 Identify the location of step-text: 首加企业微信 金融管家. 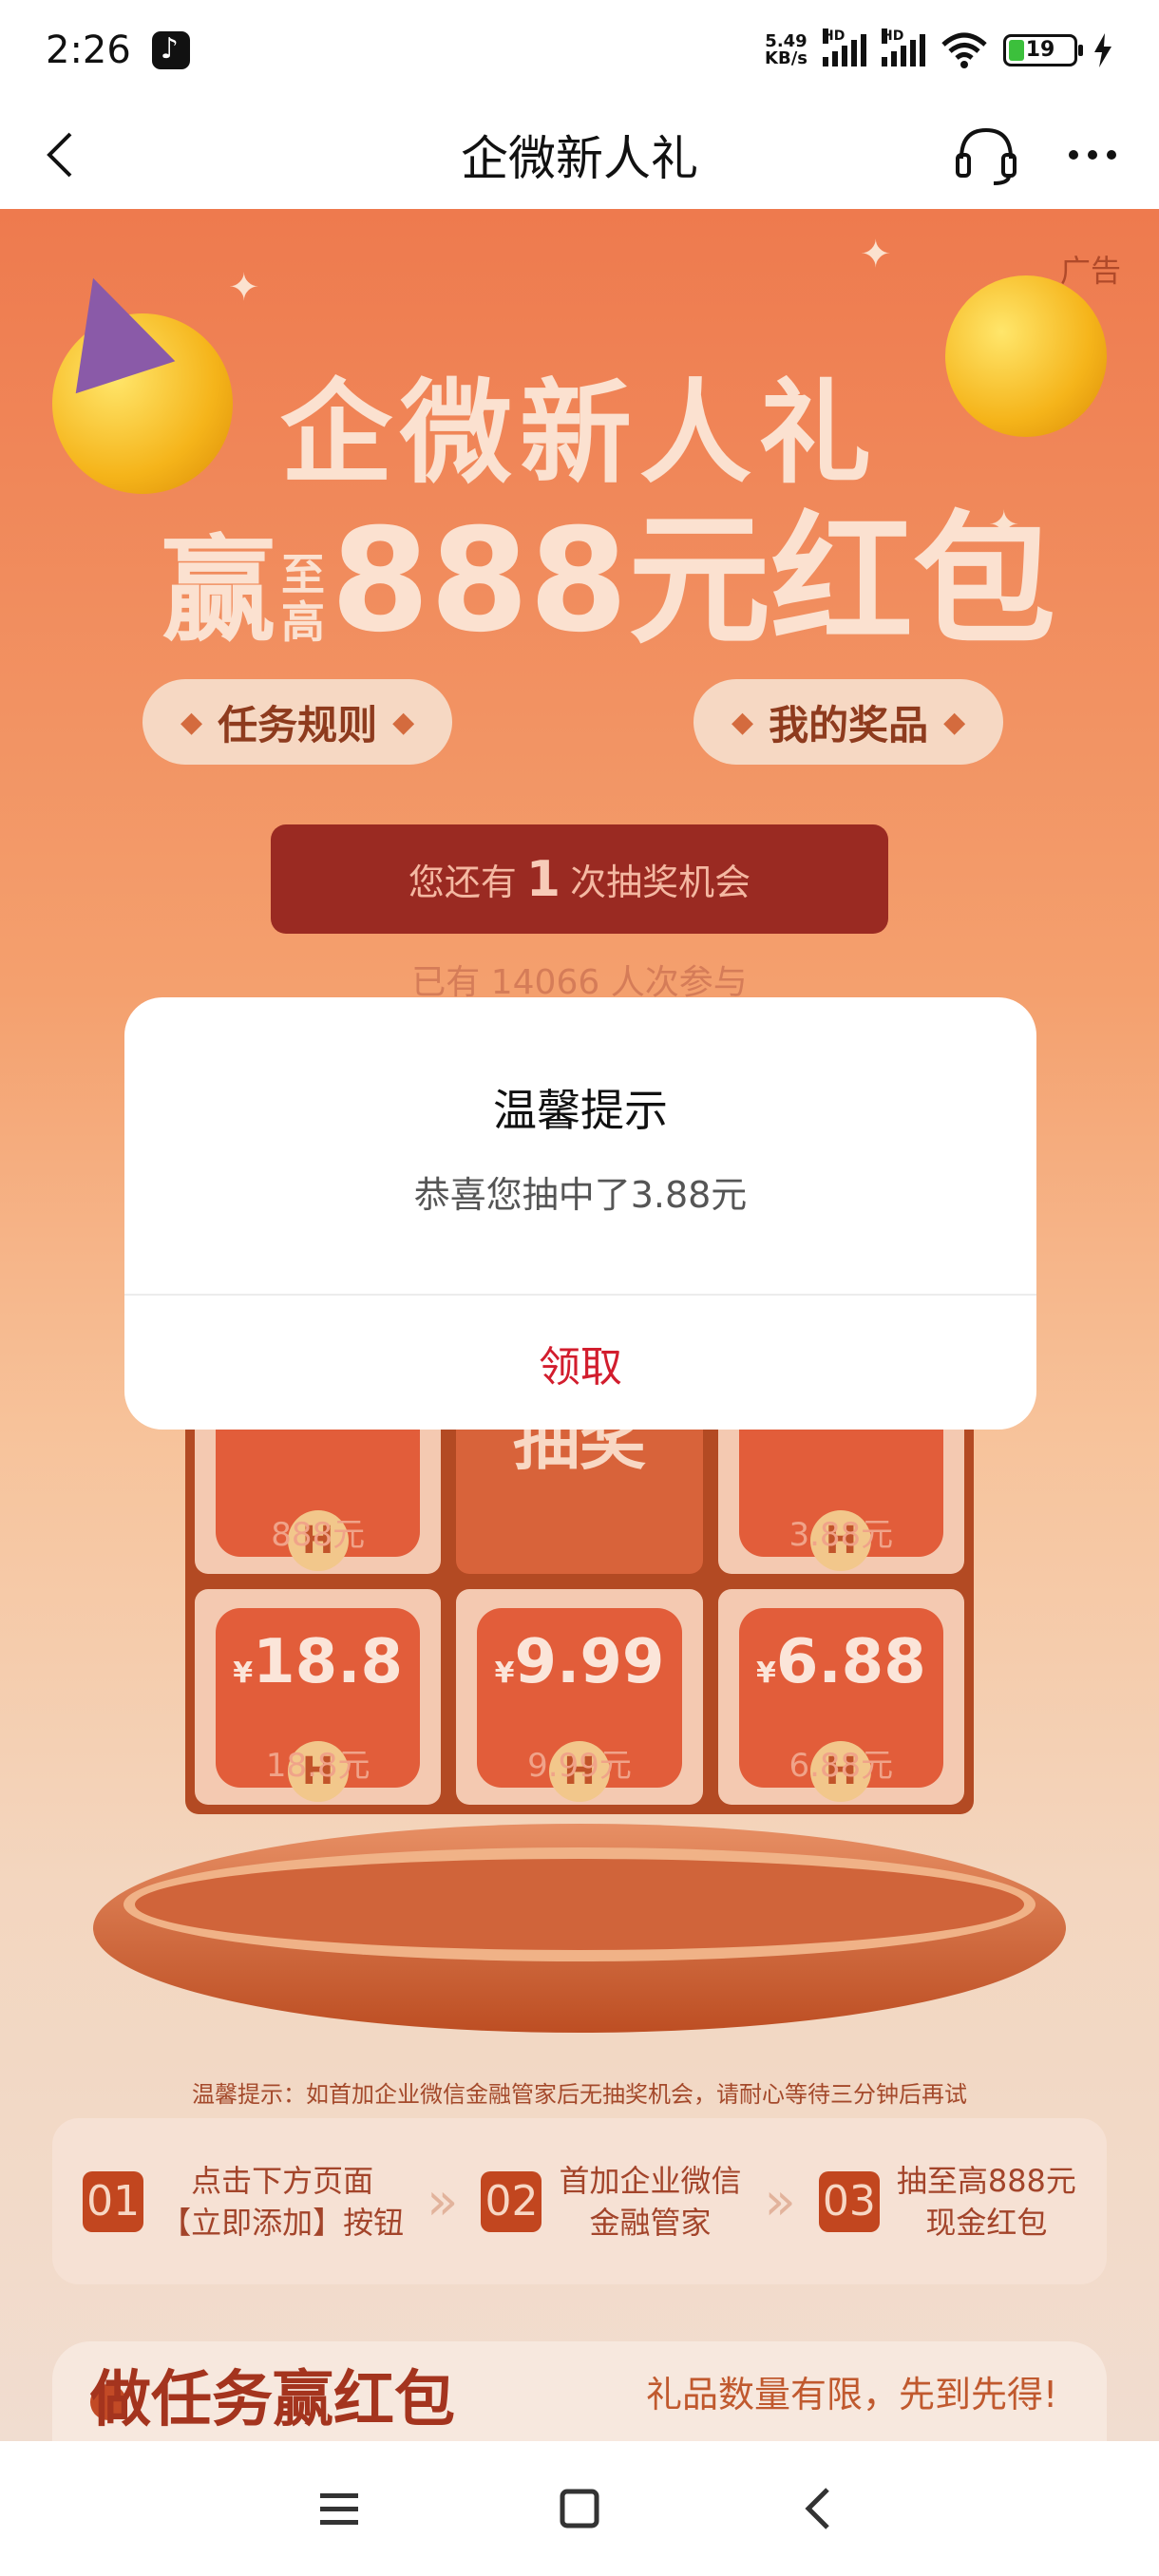
(650, 2202).